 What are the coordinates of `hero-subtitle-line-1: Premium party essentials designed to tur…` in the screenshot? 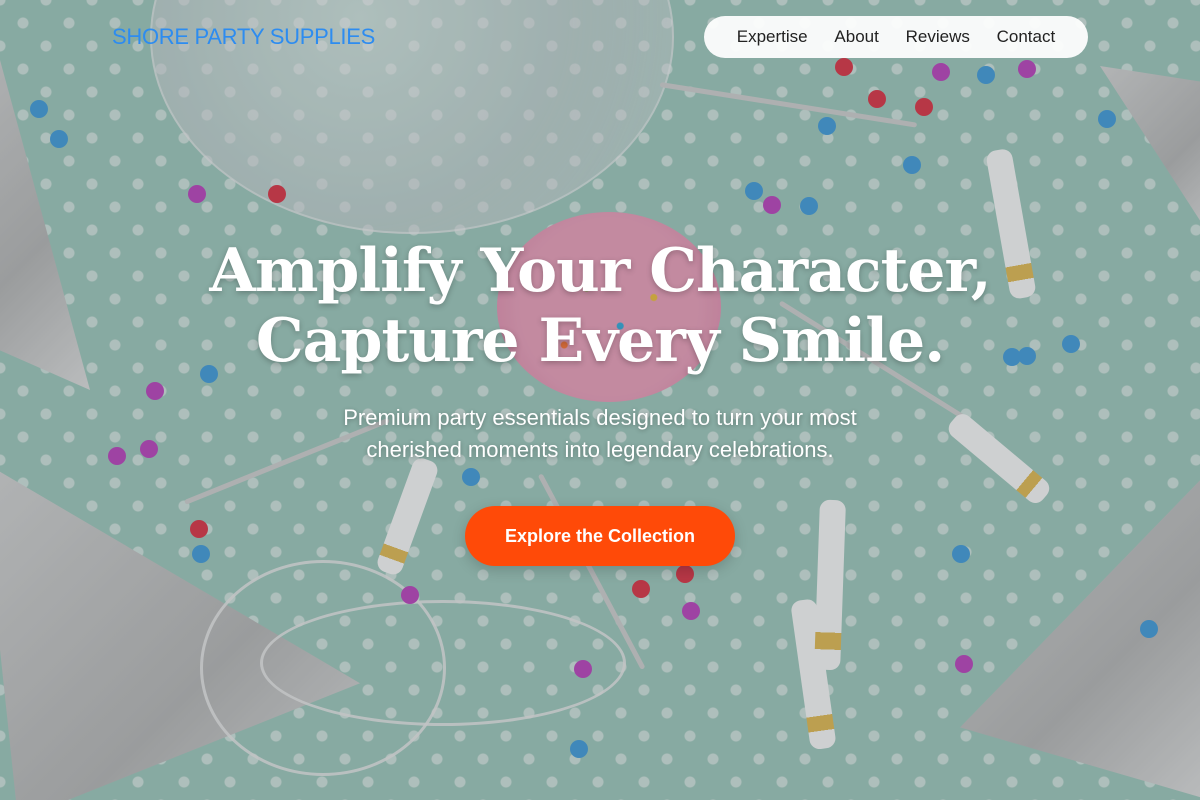 It's located at (600, 417).